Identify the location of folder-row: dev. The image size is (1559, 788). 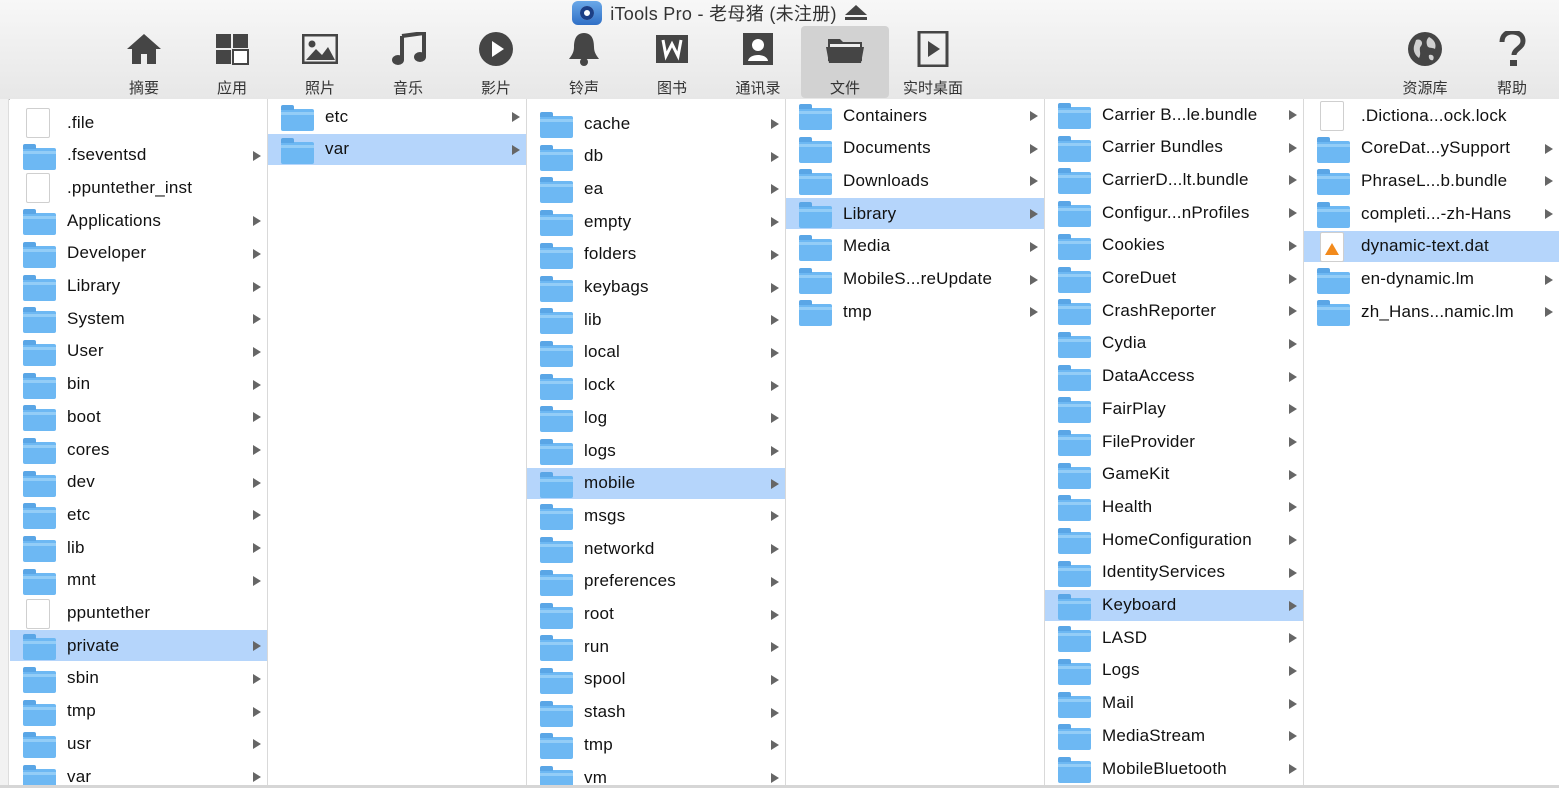
(138, 482).